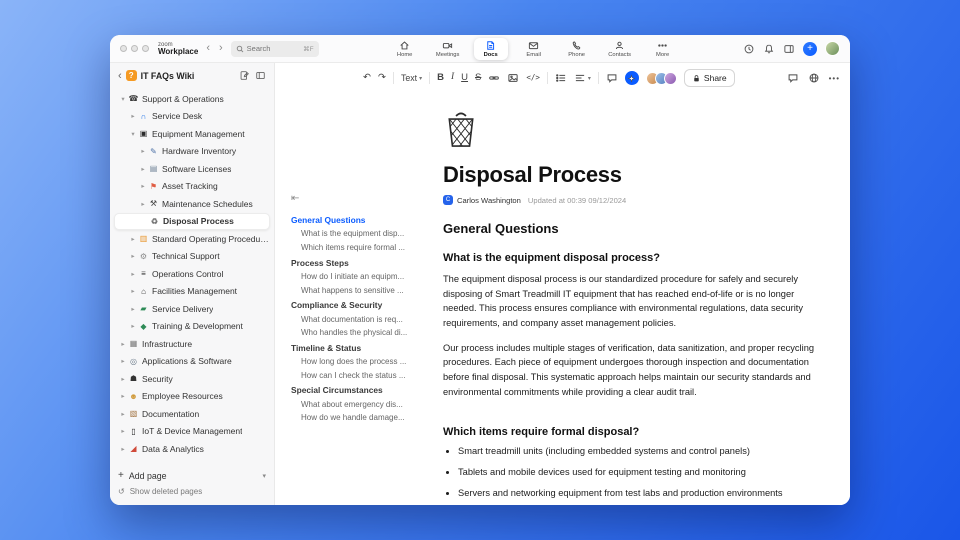 This screenshot has height=540, width=960. What do you see at coordinates (192, 491) in the screenshot?
I see `show-deleted-pages-button: ↺ Show deleted pages` at bounding box center [192, 491].